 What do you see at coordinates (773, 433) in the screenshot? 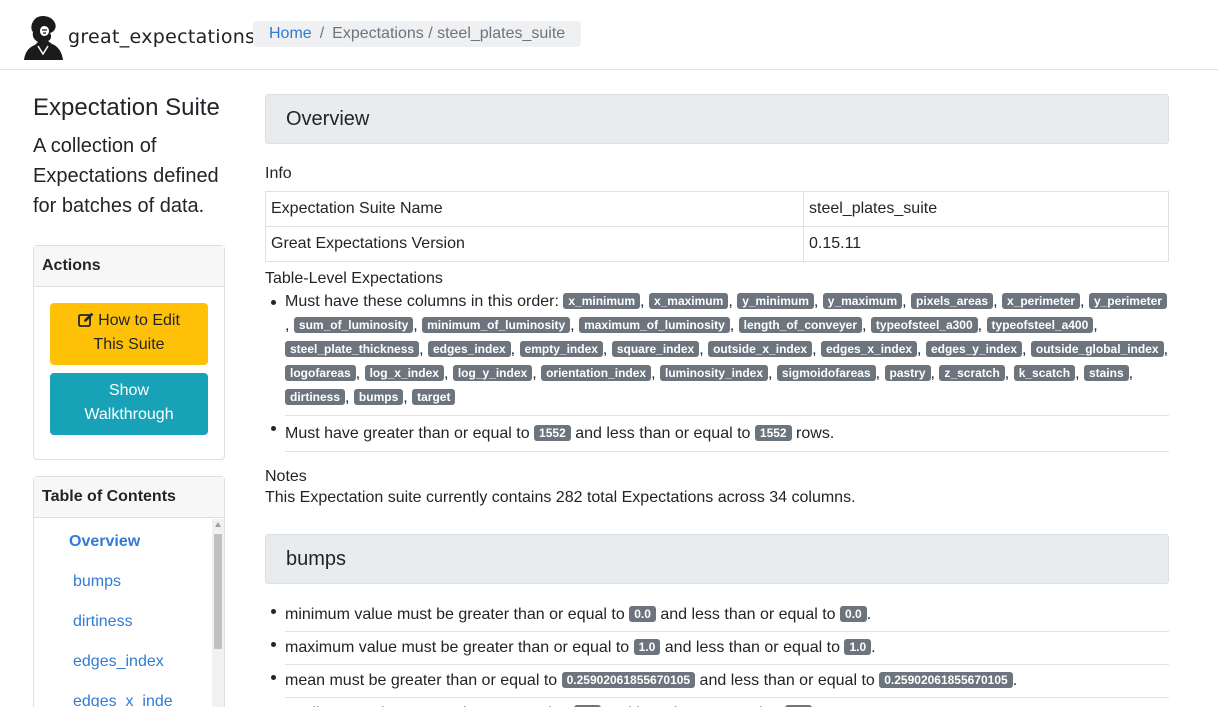
I see `row-count-max-badge: 1552` at bounding box center [773, 433].